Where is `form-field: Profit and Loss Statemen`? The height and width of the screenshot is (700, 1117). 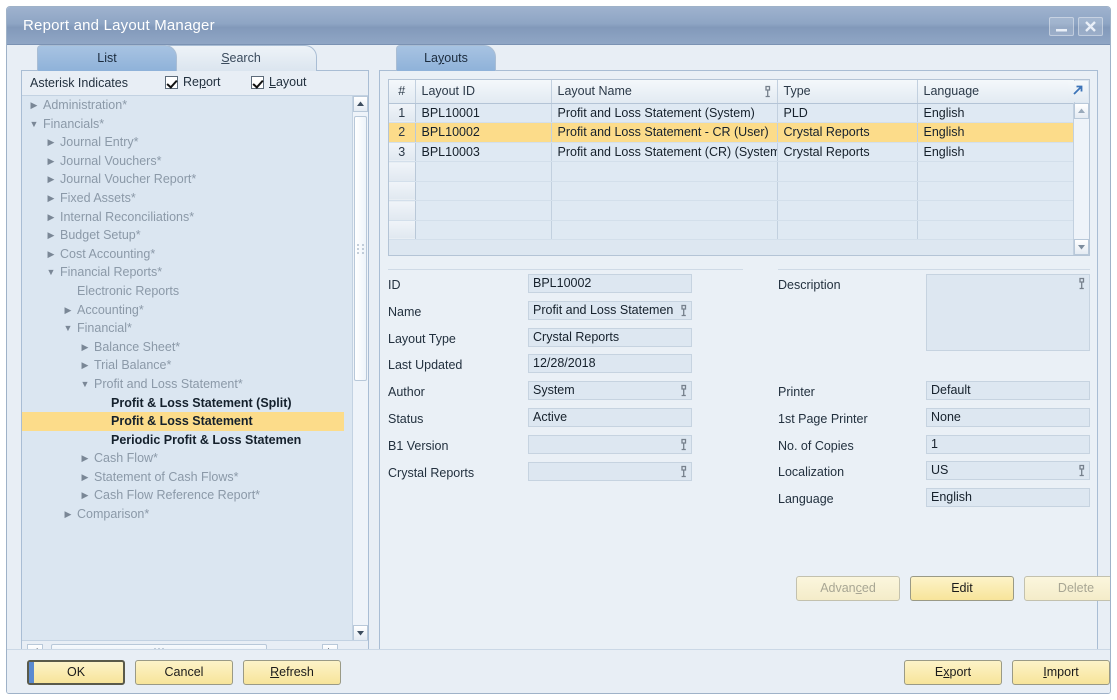 form-field: Profit and Loss Statemen is located at coordinates (610, 310).